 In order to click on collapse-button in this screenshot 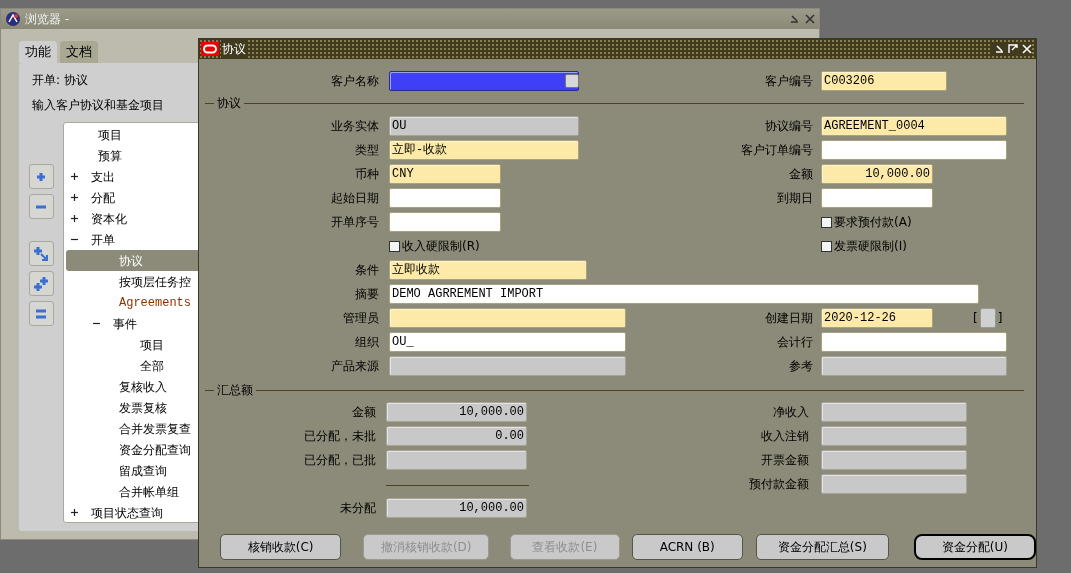, I will do `click(41, 206)`.